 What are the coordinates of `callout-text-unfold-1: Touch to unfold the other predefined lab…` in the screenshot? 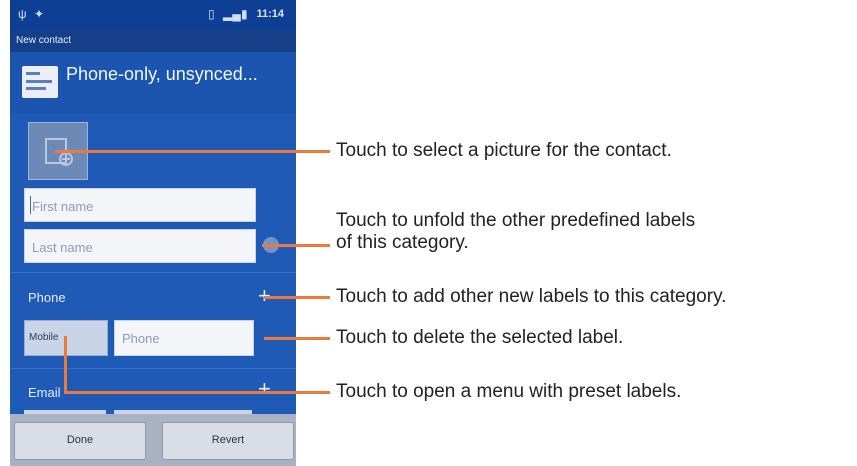 It's located at (516, 220).